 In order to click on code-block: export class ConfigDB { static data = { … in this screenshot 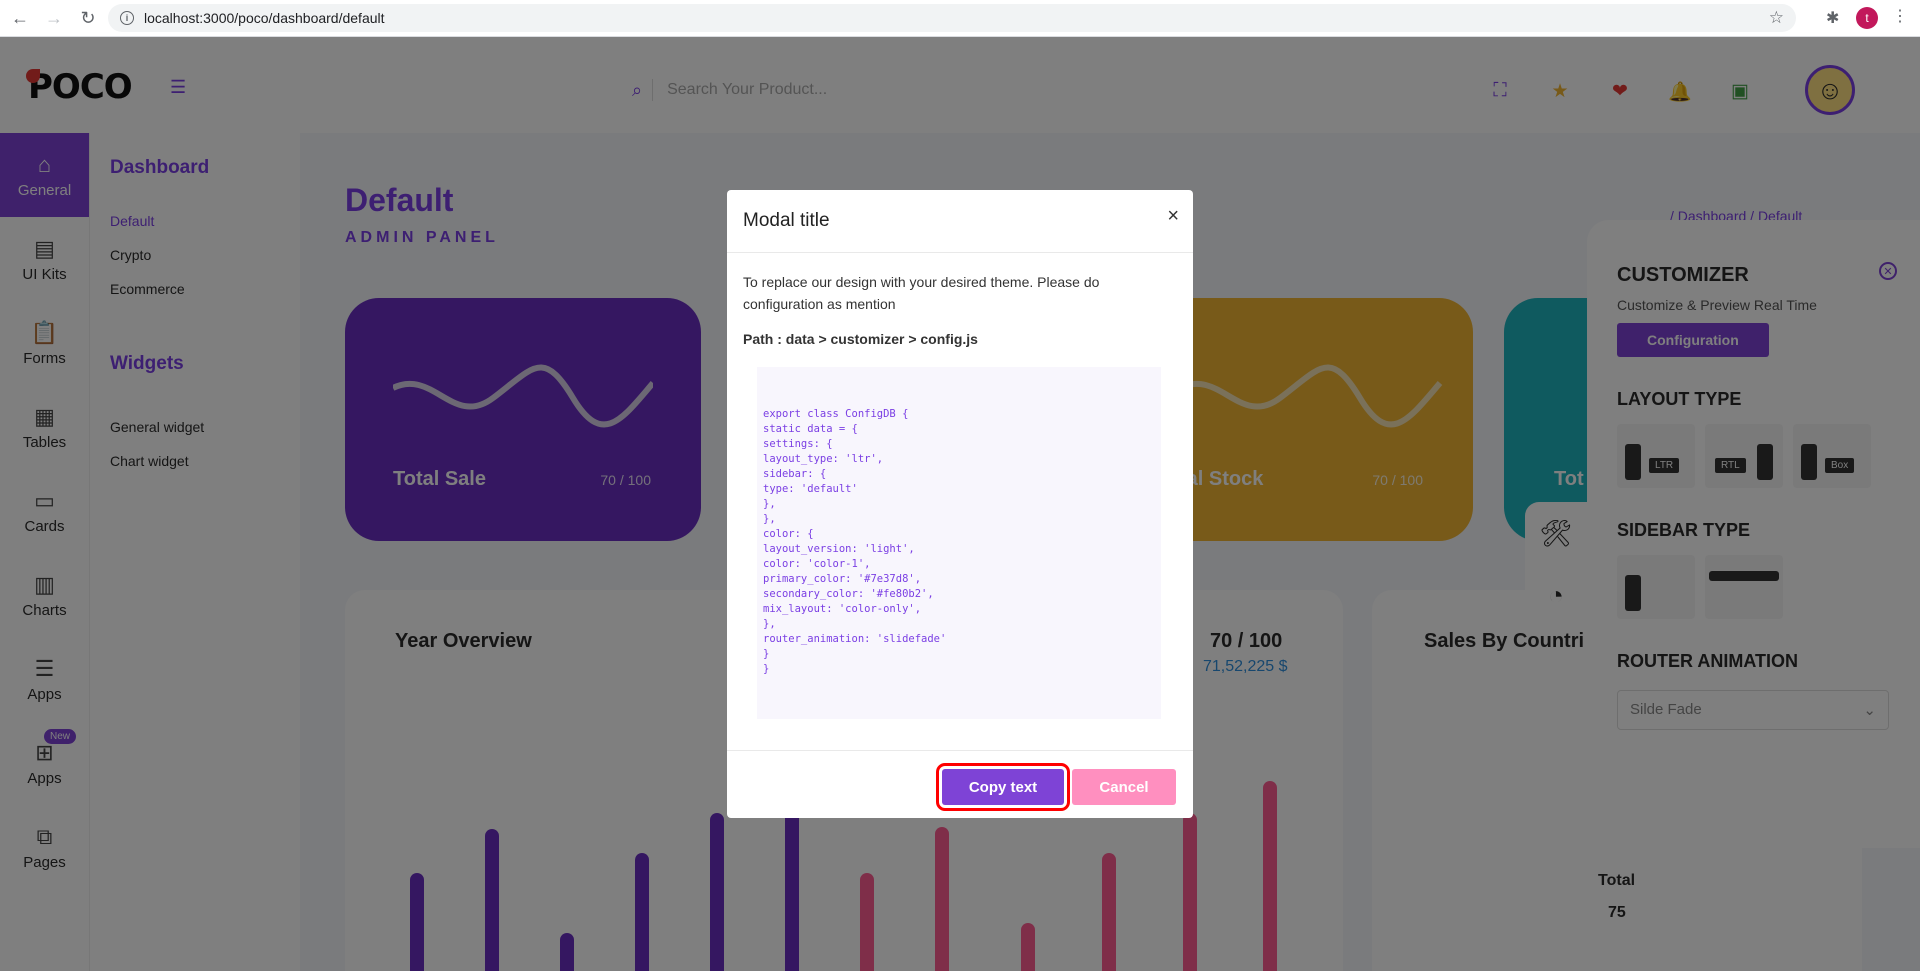, I will do `click(959, 543)`.